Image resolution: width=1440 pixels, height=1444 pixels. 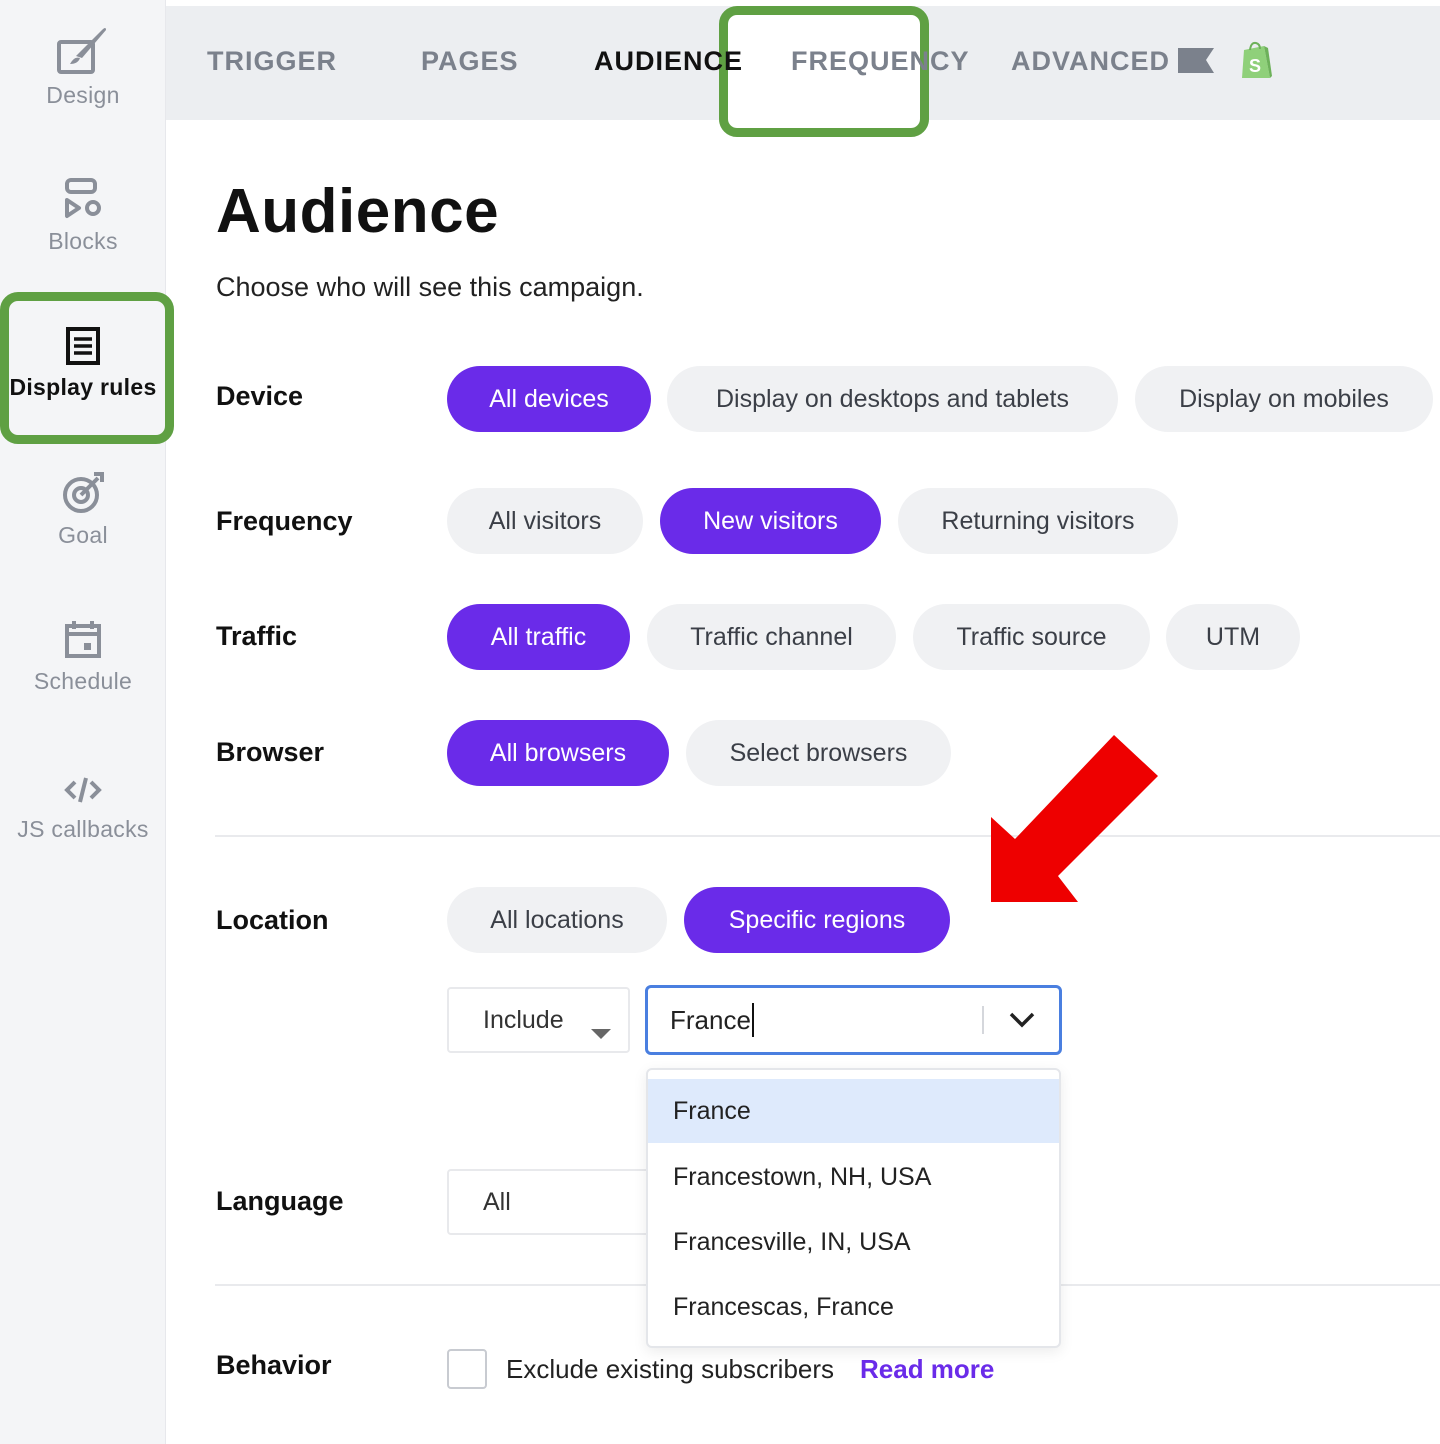 What do you see at coordinates (892, 399) in the screenshot?
I see `device-desktops-tablets: Display on desktops and tablets` at bounding box center [892, 399].